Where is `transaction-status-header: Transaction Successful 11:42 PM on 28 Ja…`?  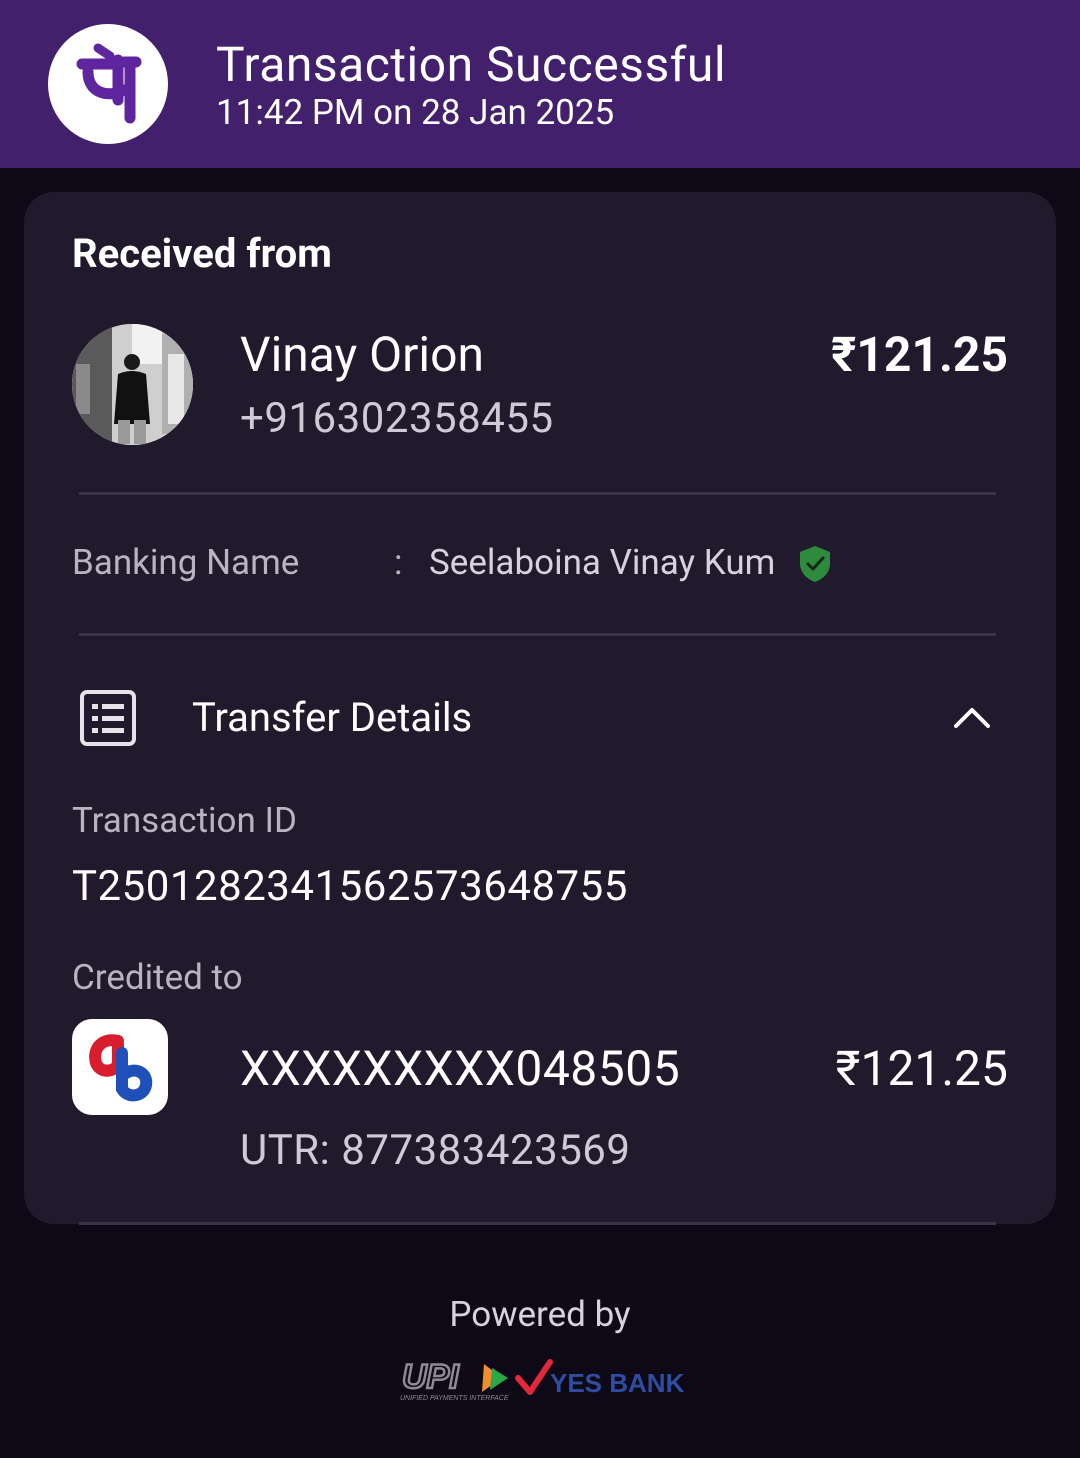 transaction-status-header: Transaction Successful 11:42 PM on 28 Ja… is located at coordinates (540, 84).